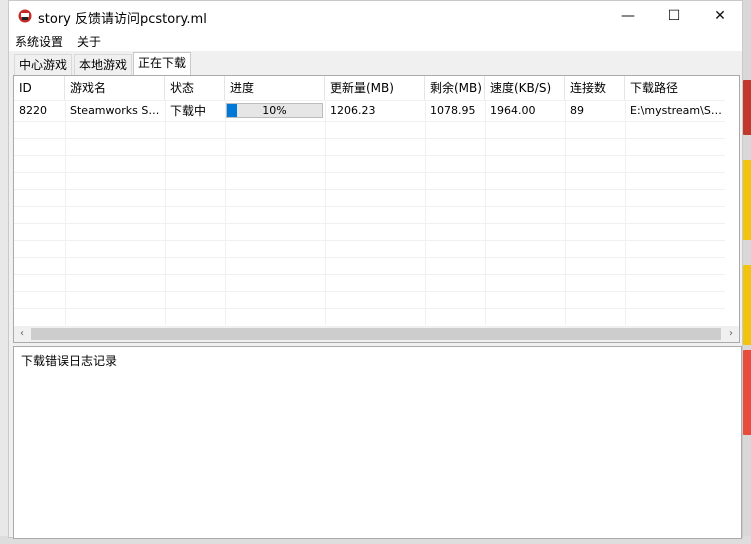 This screenshot has height=544, width=751. I want to click on cell-connections: 89, so click(577, 110).